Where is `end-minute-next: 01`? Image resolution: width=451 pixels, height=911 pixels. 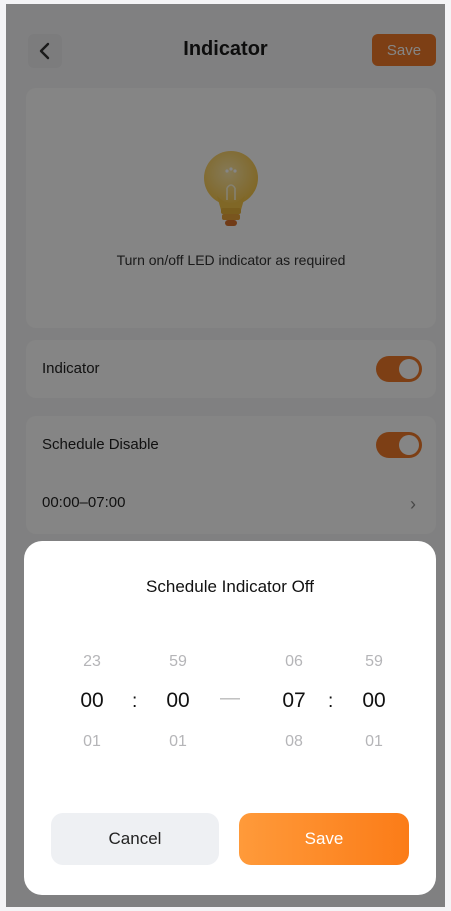
end-minute-next: 01 is located at coordinates (374, 741).